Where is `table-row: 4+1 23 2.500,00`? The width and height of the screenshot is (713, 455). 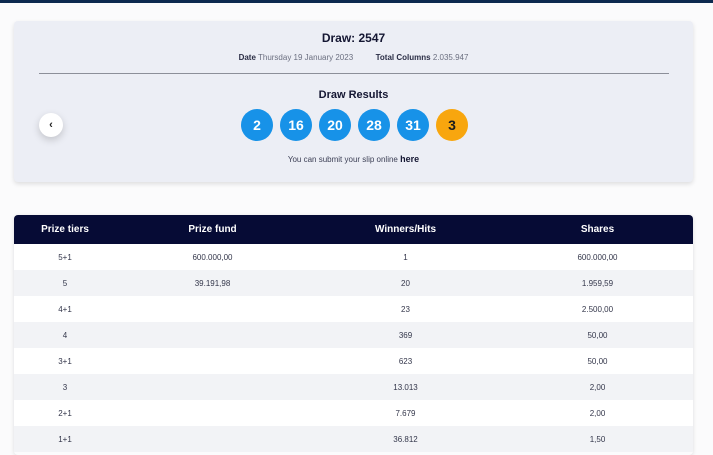 table-row: 4+1 23 2.500,00 is located at coordinates (353, 309).